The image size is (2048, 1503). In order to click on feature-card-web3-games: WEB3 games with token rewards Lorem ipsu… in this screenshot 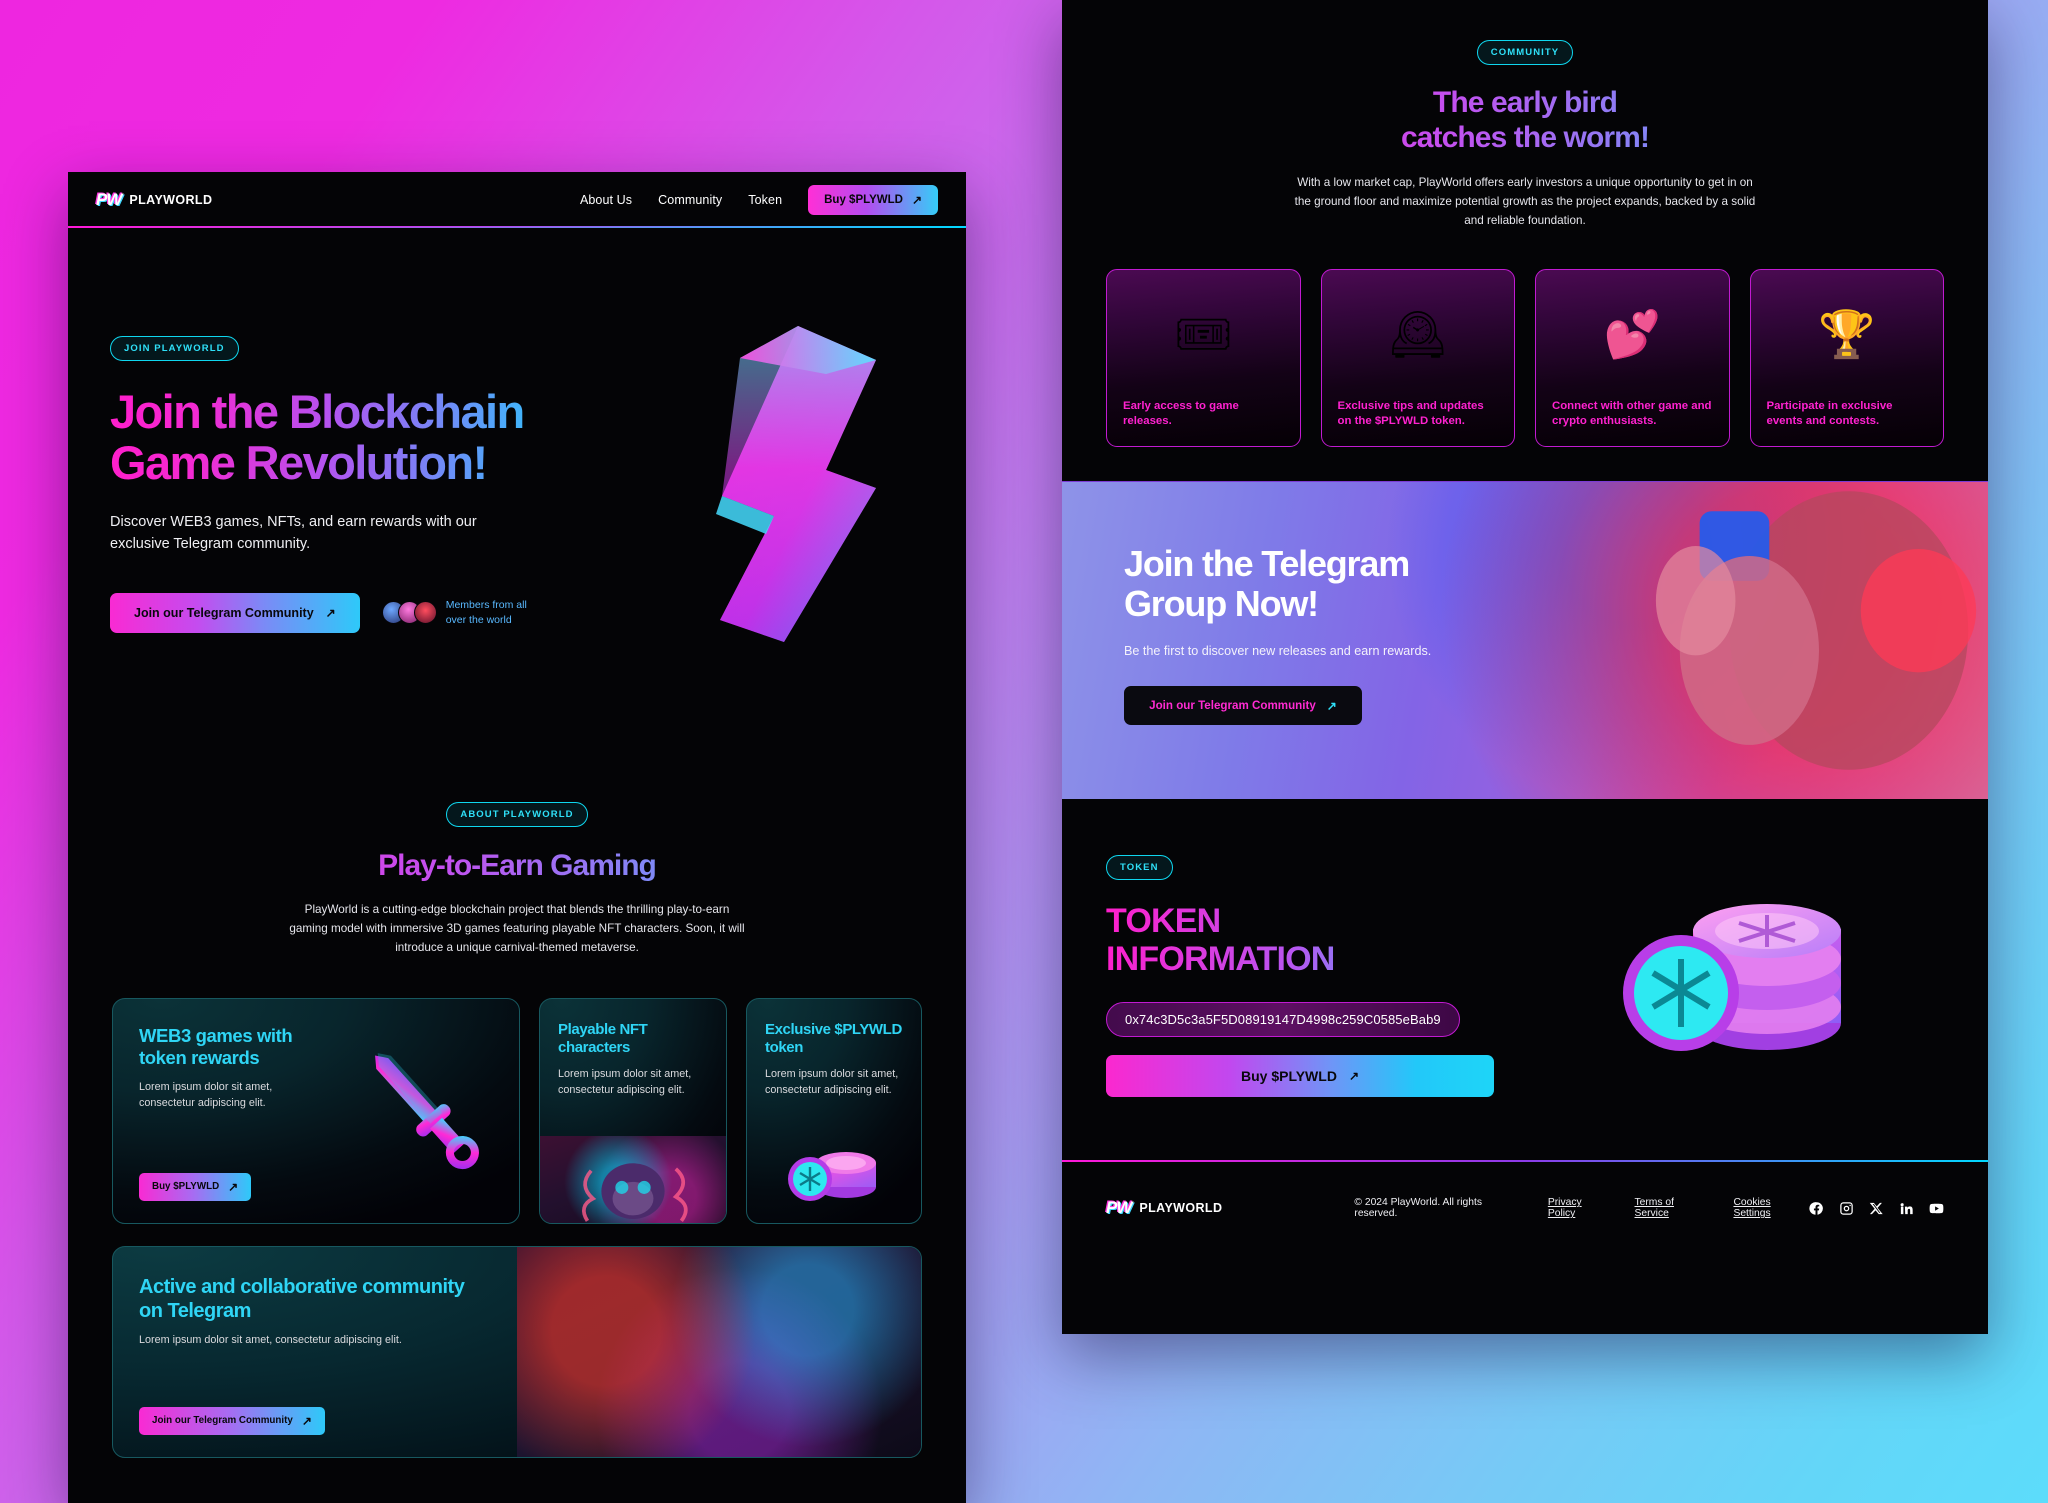, I will do `click(316, 1110)`.